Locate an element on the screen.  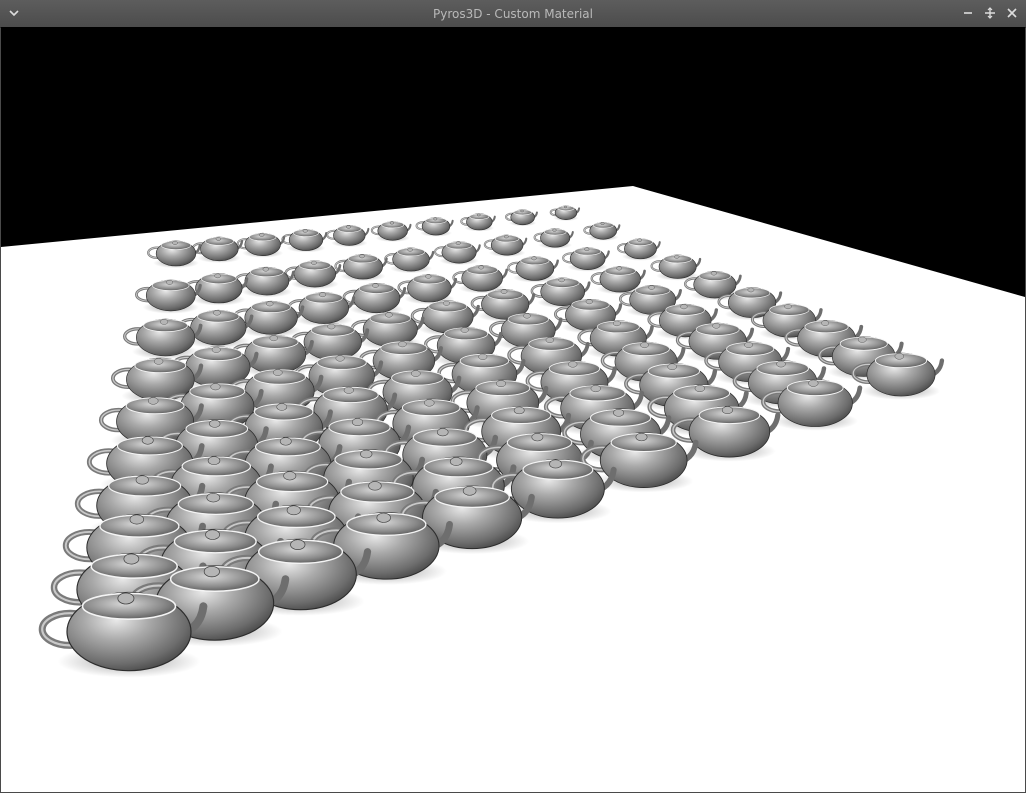
title-bar: Pyros3D - Custom Material is located at coordinates (513, 14).